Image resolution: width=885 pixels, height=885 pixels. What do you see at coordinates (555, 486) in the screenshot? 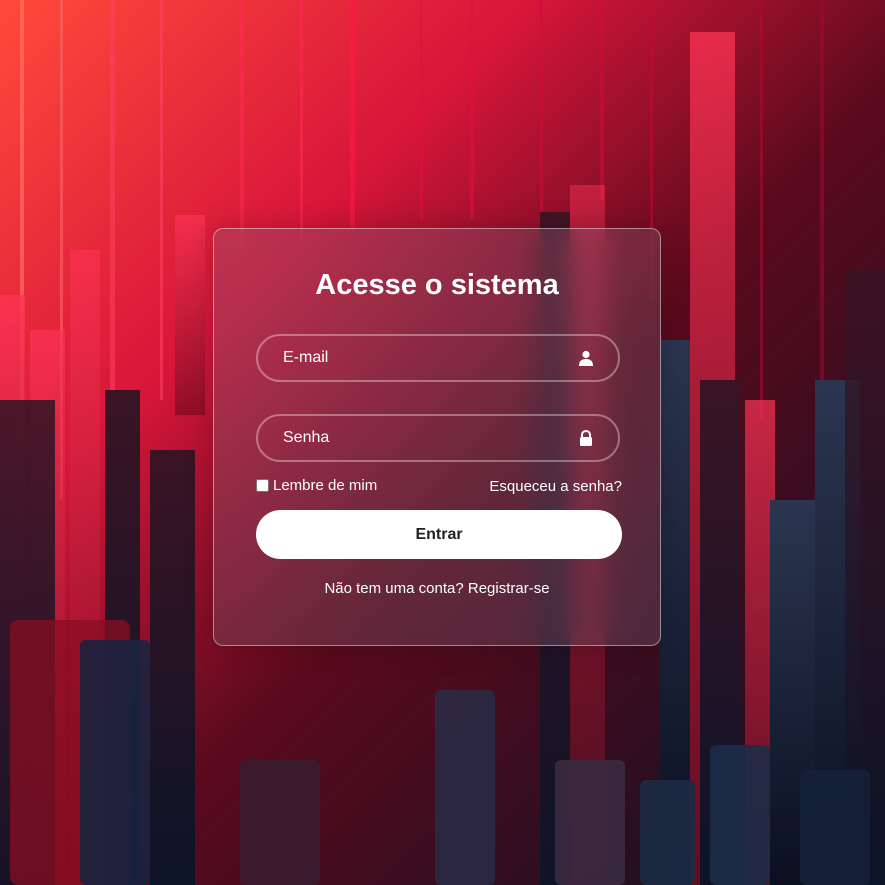
I see `forgot-password-link: Esqueceu a senha?` at bounding box center [555, 486].